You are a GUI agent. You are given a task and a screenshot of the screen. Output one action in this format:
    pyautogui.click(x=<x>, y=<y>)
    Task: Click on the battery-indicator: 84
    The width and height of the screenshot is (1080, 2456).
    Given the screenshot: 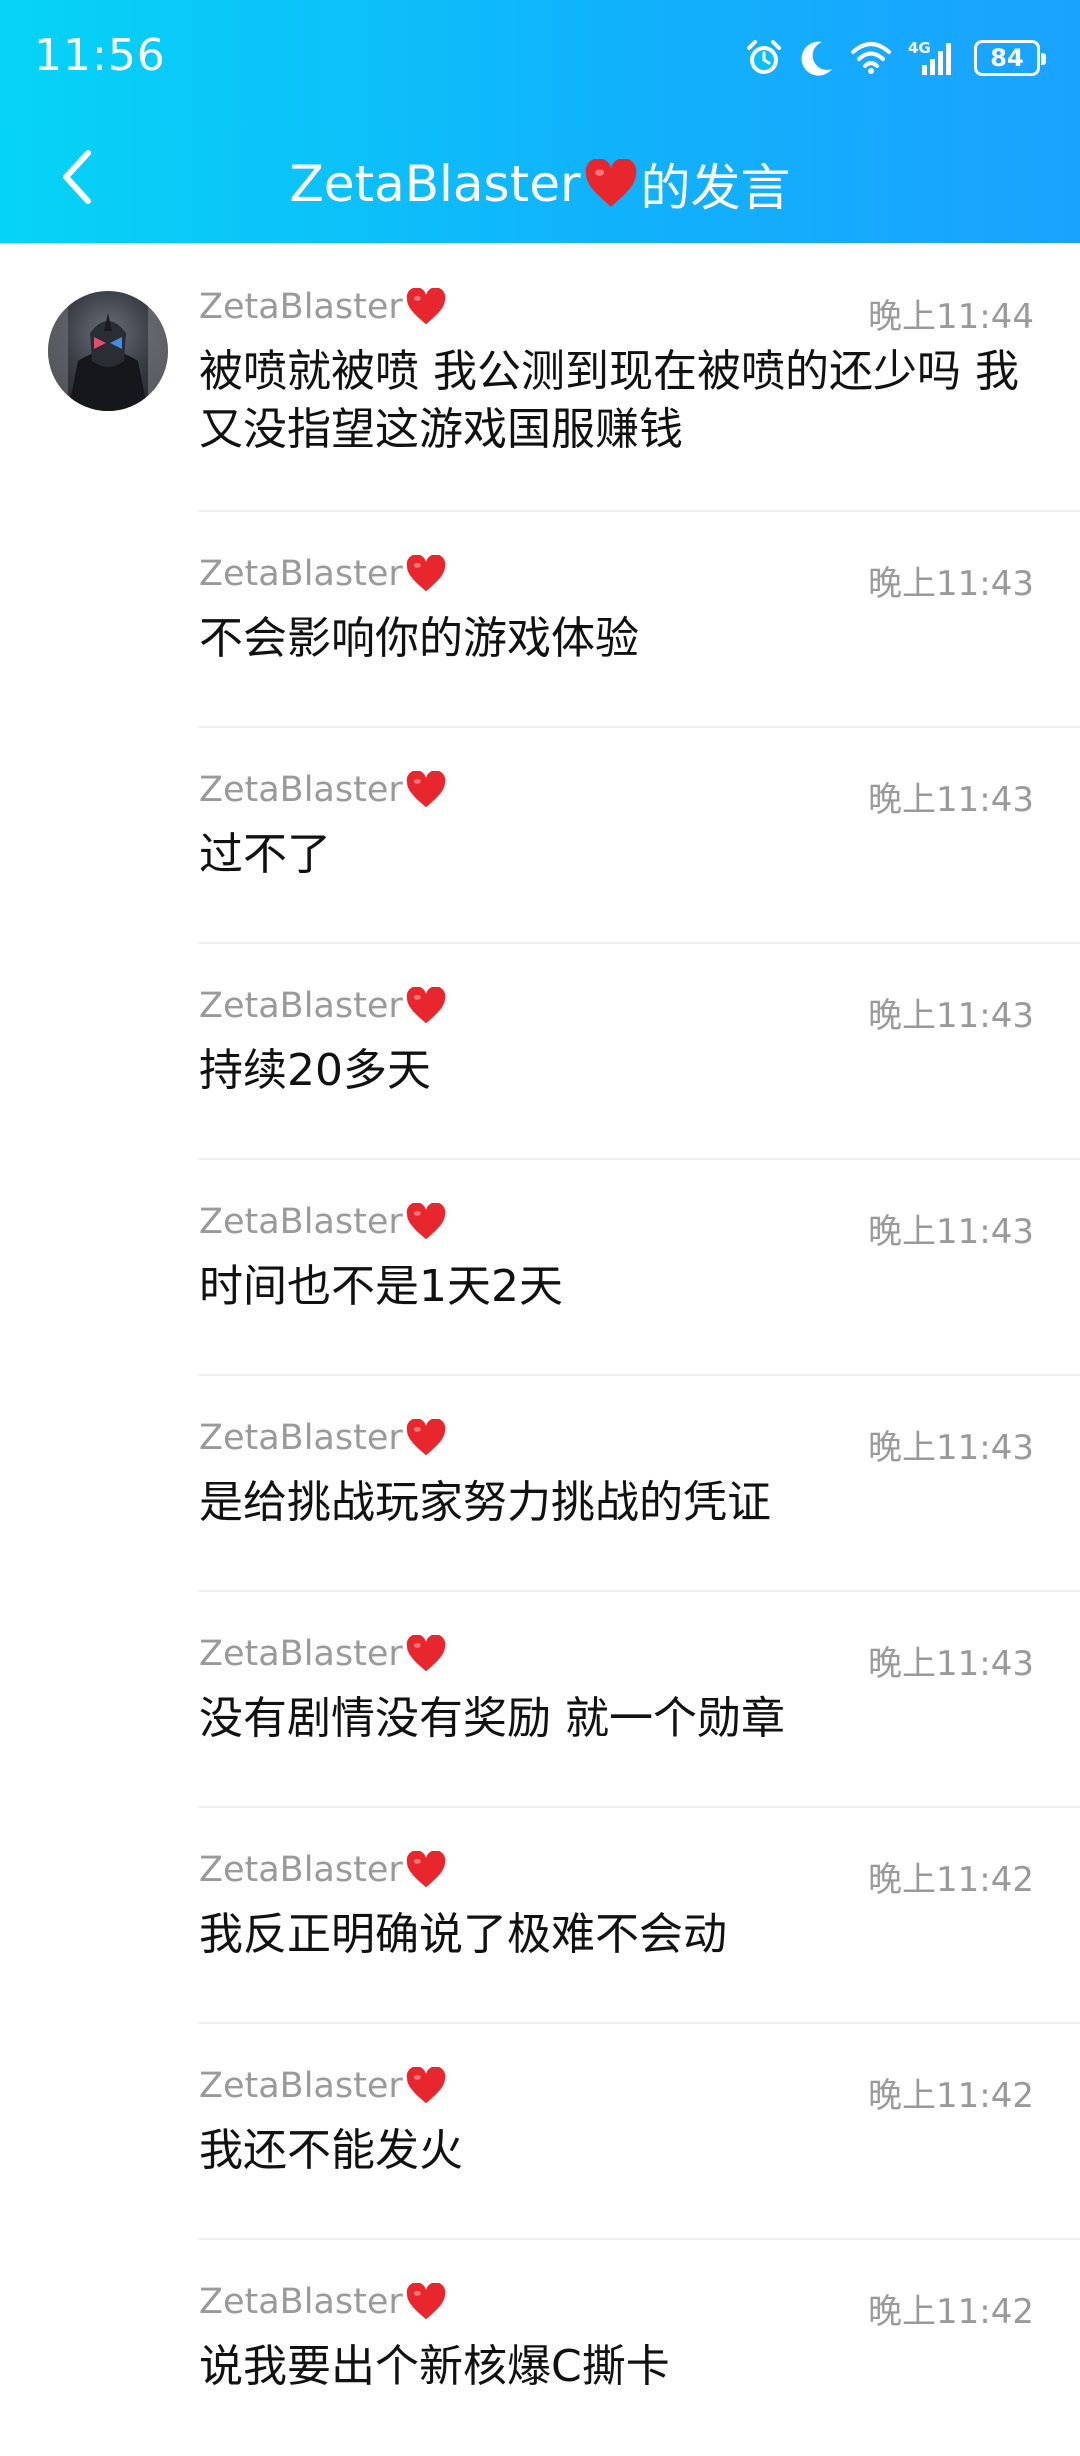 What is the action you would take?
    pyautogui.click(x=1010, y=58)
    